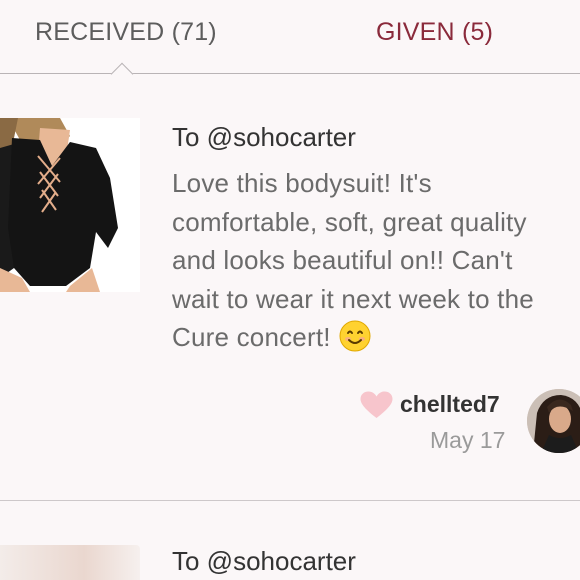 This screenshot has width=580, height=580. I want to click on bodysuit-image, so click(70, 205).